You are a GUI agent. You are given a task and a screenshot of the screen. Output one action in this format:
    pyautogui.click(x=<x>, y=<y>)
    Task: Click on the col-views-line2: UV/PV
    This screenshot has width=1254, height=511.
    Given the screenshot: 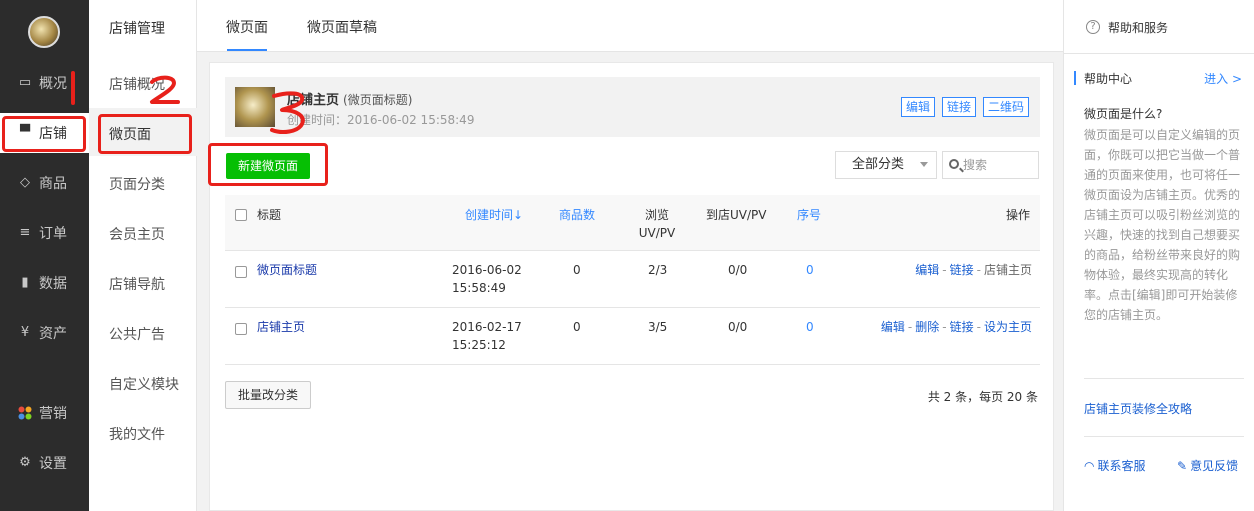 What is the action you would take?
    pyautogui.click(x=657, y=233)
    